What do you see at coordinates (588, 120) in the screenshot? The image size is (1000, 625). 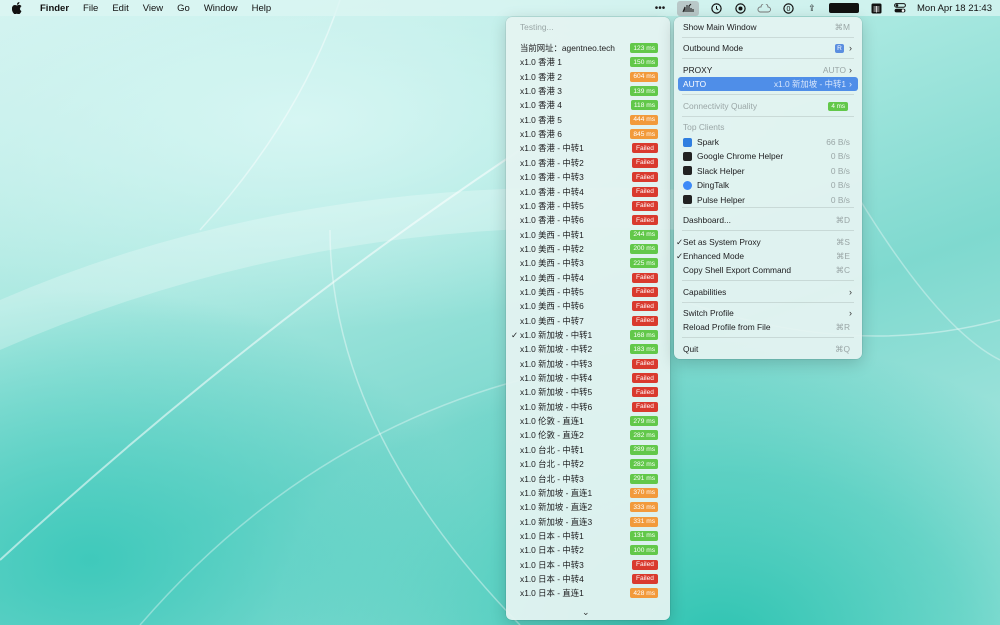 I see `proxy-server-item: x1.0 香港 5 444 ms` at bounding box center [588, 120].